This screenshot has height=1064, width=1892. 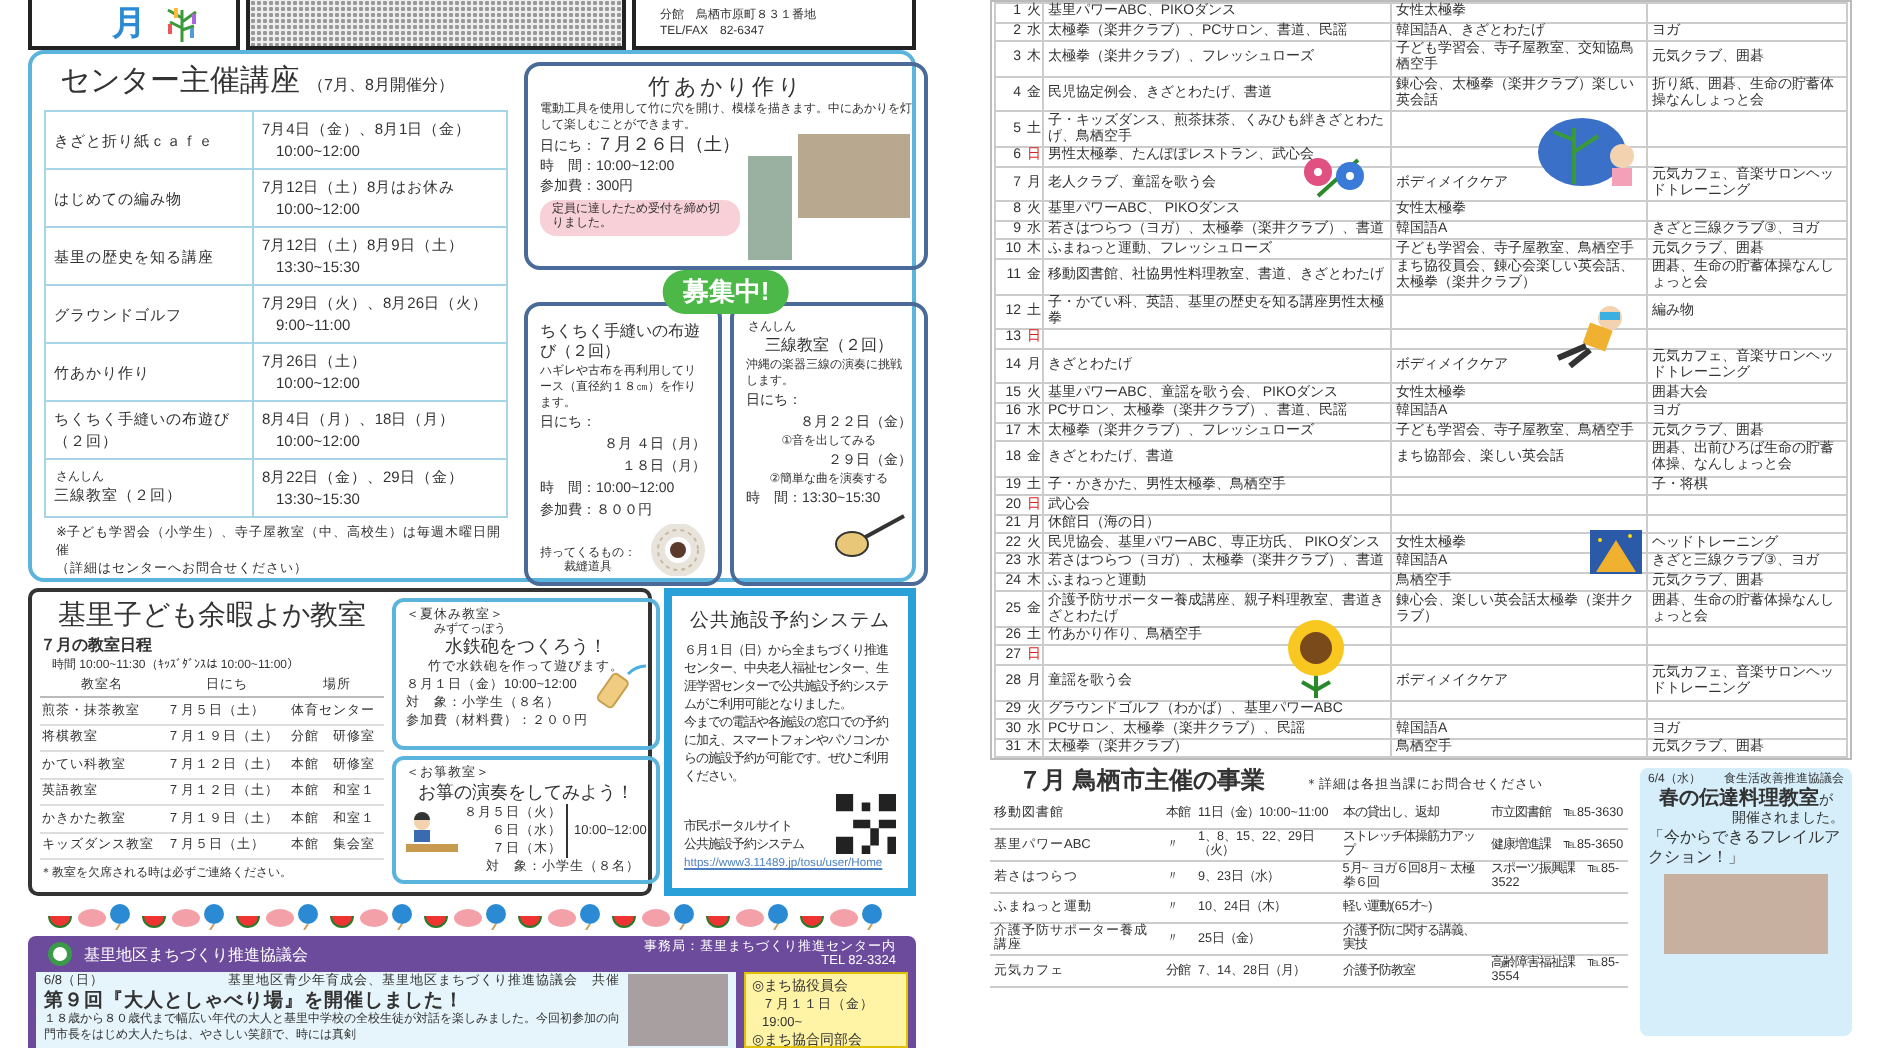 I want to click on box-title: 公共施設予約システム, so click(x=790, y=621).